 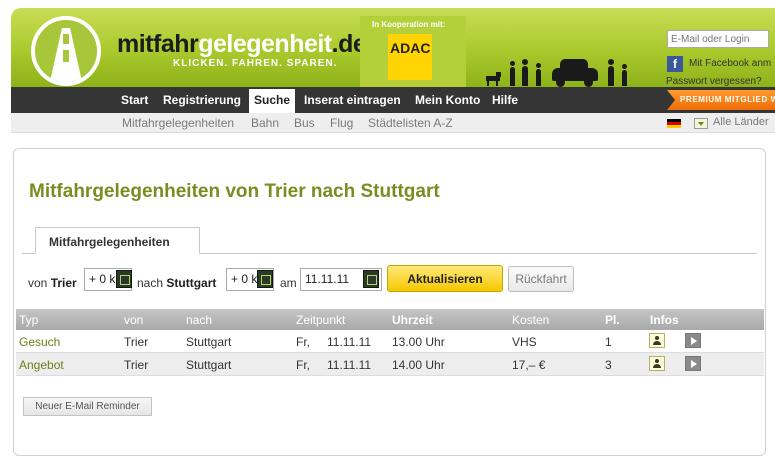 What do you see at coordinates (255, 63) in the screenshot?
I see `tagline: KLICKEN. FAHREN. SPAREN.` at bounding box center [255, 63].